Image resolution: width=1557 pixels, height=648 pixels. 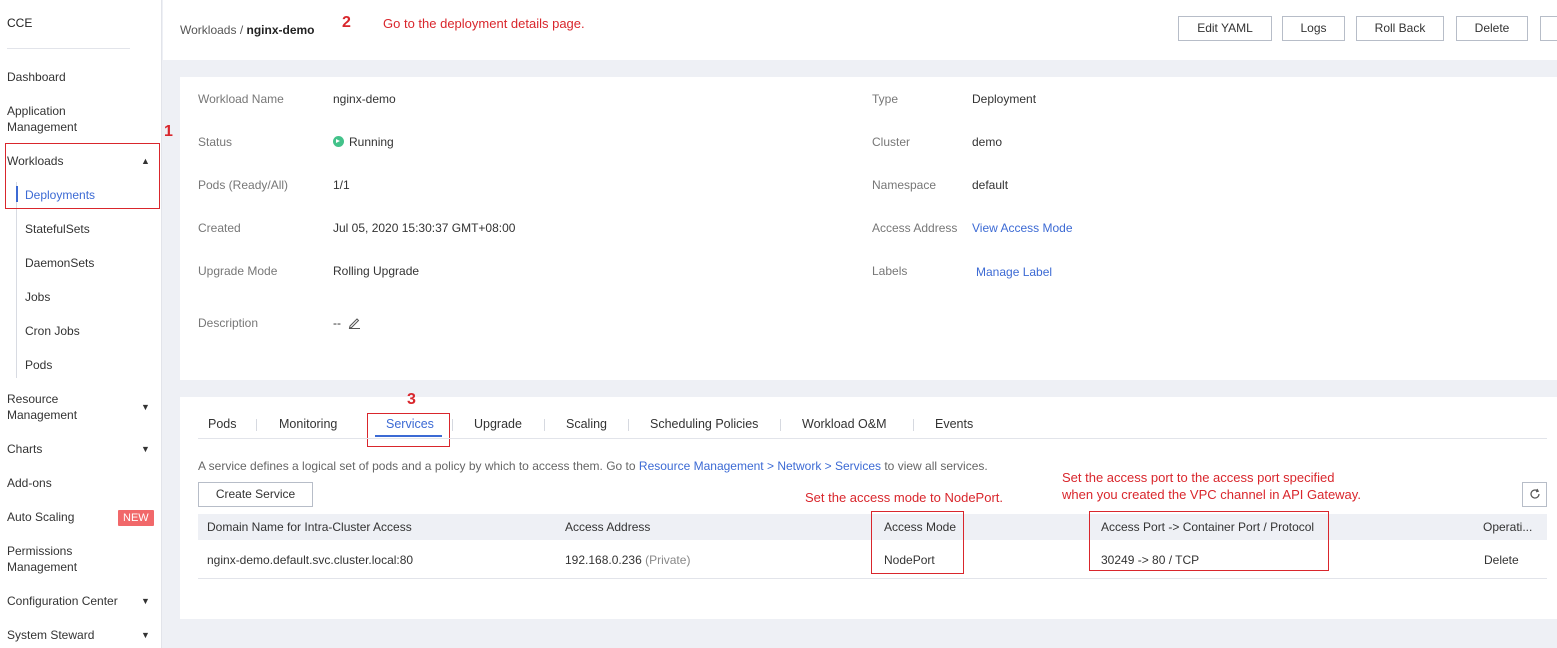 What do you see at coordinates (51, 635) in the screenshot?
I see `sidebar-item-label: System Steward` at bounding box center [51, 635].